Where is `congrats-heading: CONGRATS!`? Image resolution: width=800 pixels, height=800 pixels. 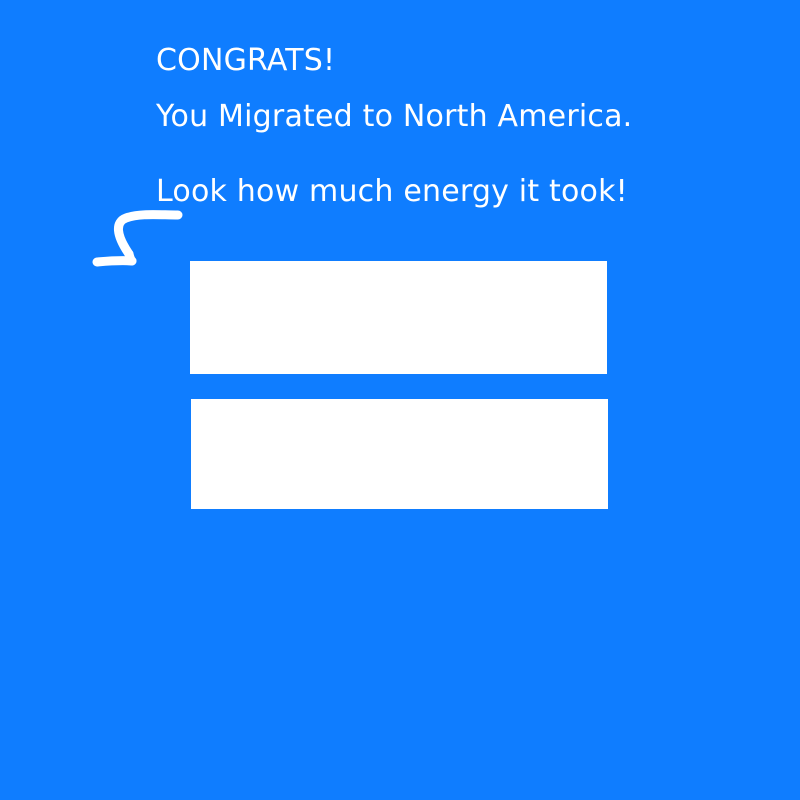
congrats-heading: CONGRATS! is located at coordinates (246, 60).